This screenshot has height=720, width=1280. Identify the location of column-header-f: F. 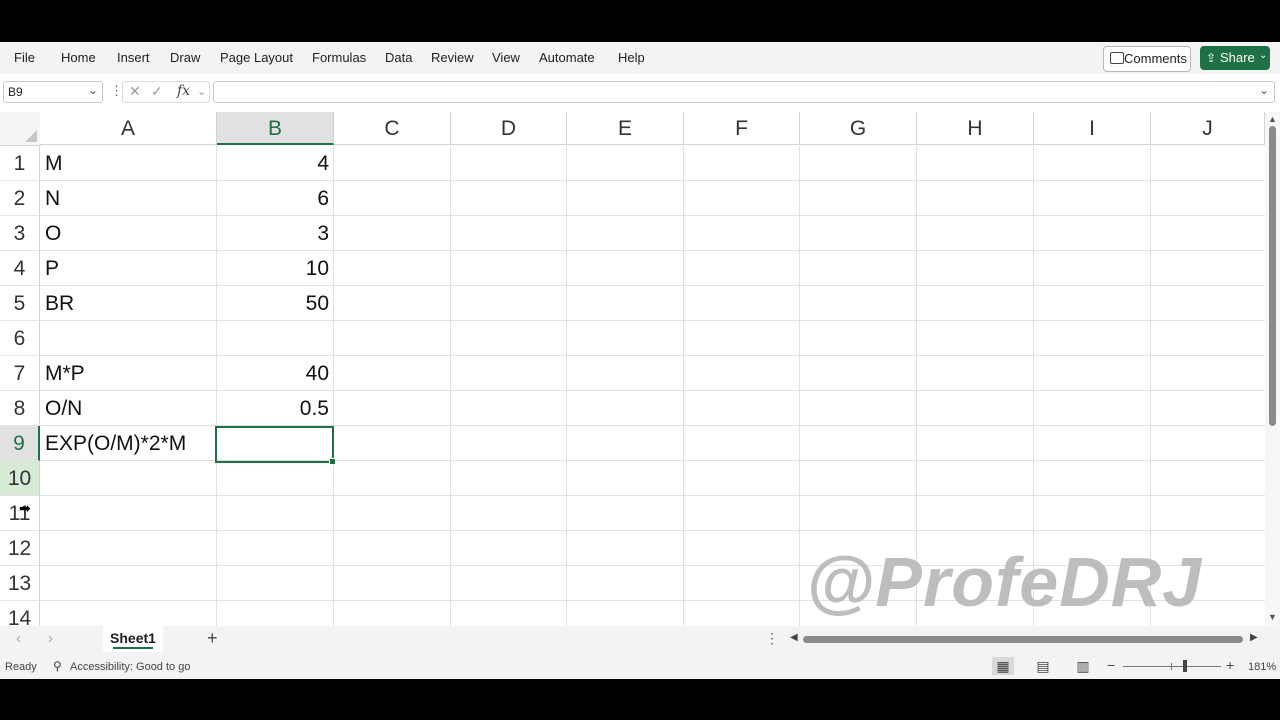
(742, 128).